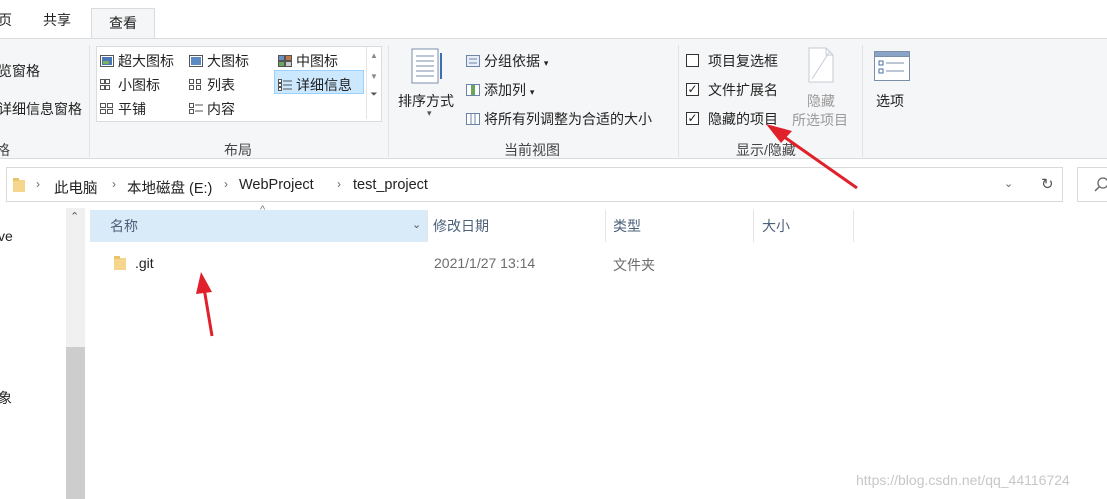 The width and height of the screenshot is (1107, 499). Describe the element at coordinates (963, 480) in the screenshot. I see `watermark: https://blog.csdn.net/qq_44116724` at that location.